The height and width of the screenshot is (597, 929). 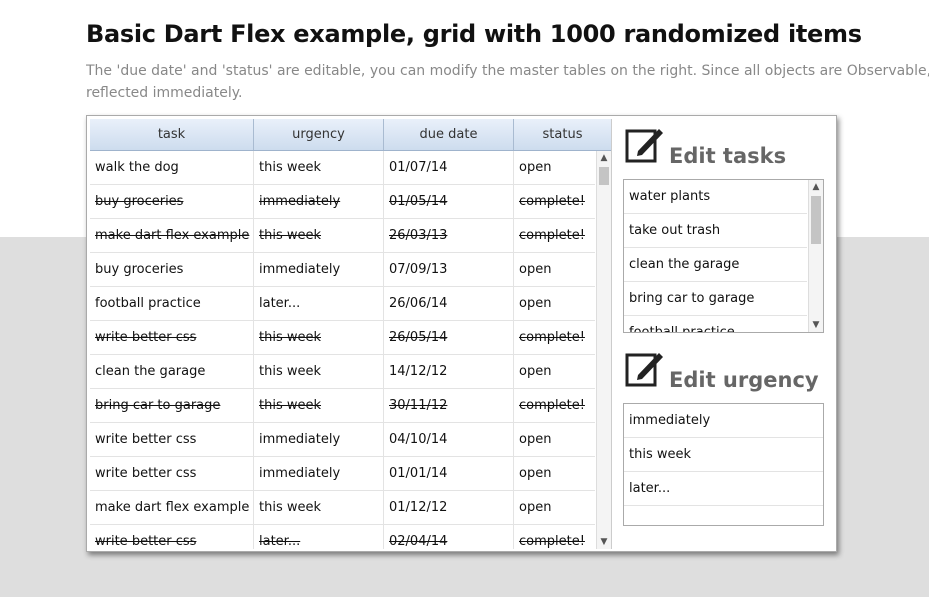 I want to click on edit-tasks-heading: Edit tasks, so click(x=725, y=148).